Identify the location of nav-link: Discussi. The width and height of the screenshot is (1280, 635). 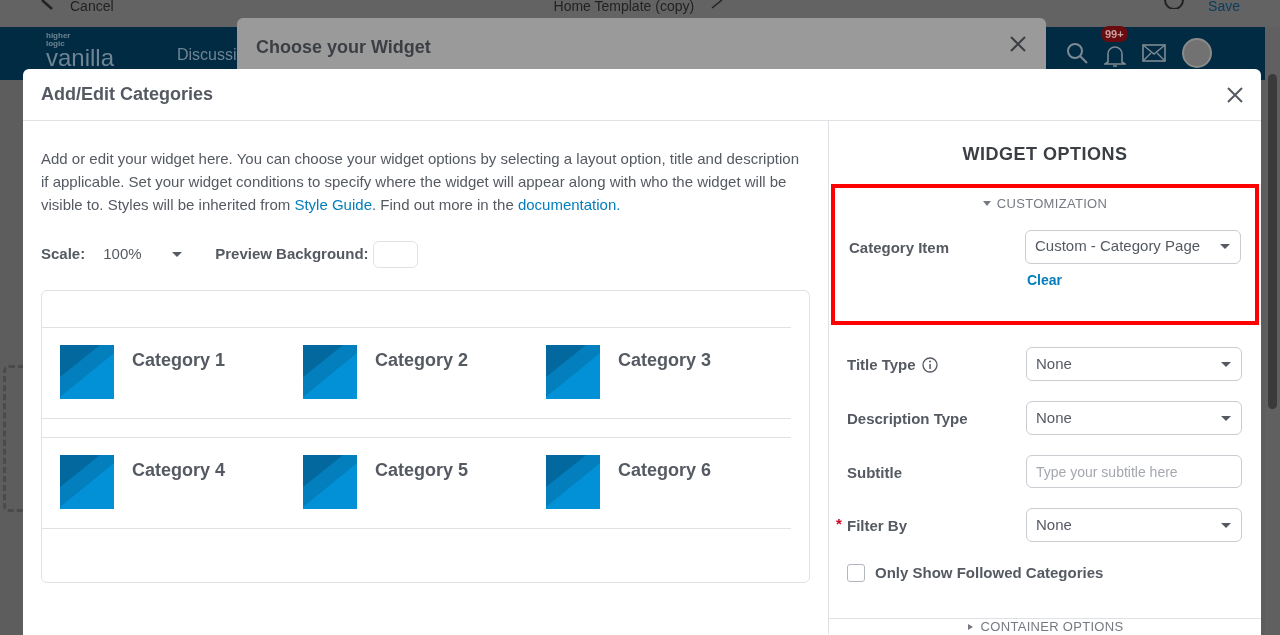
(207, 55).